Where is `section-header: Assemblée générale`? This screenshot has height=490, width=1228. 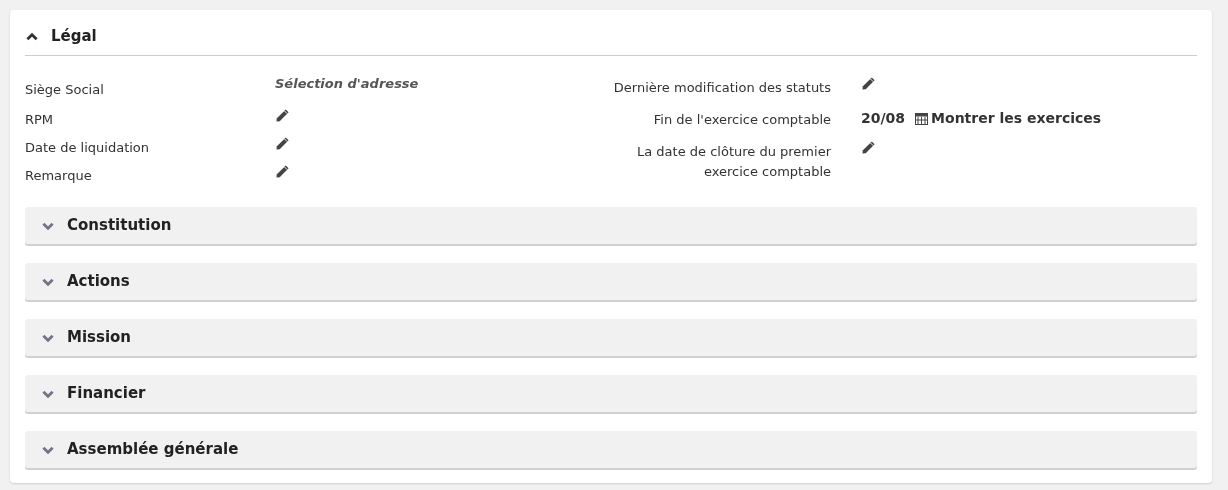
section-header: Assemblée générale is located at coordinates (611, 449).